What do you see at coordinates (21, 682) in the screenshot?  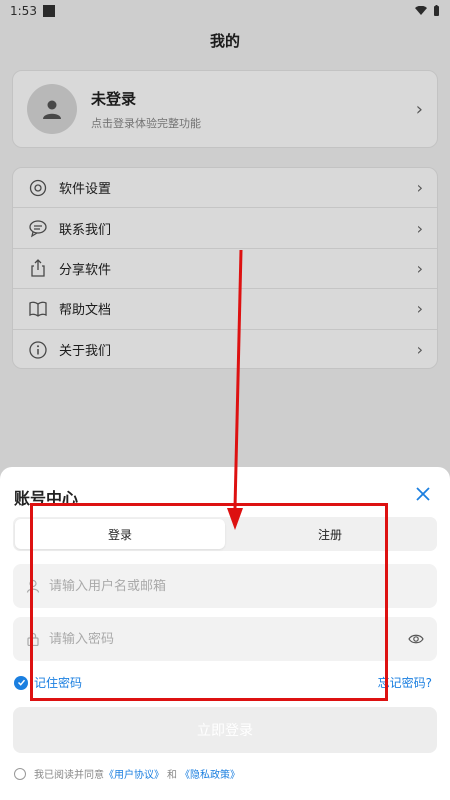 I see `checkbox-icon` at bounding box center [21, 682].